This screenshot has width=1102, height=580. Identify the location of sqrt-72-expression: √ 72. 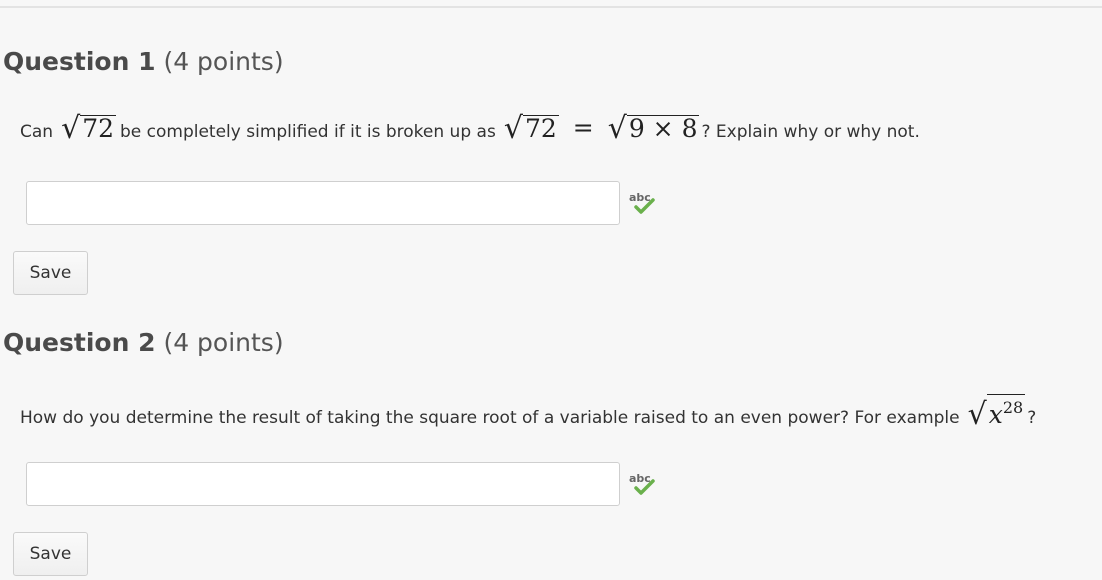
(88, 128).